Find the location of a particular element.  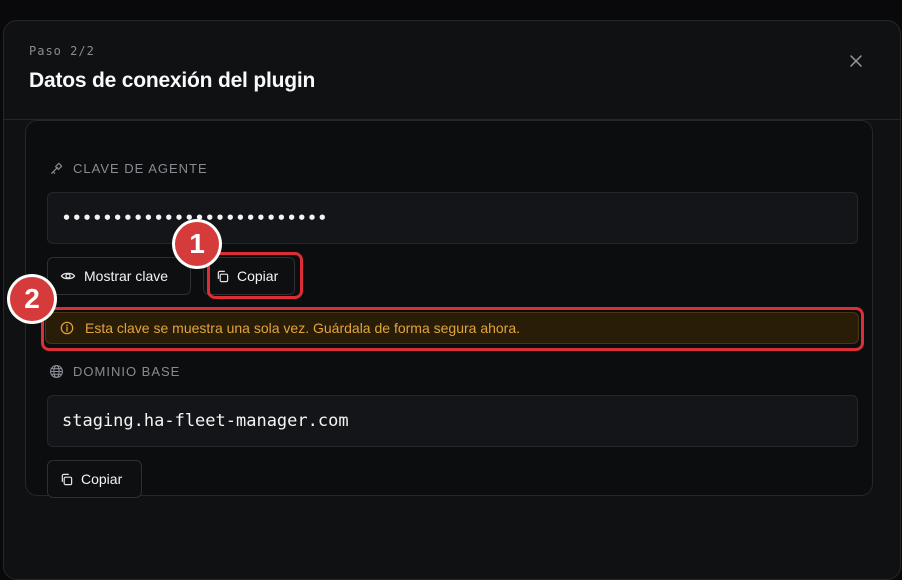

base-domain-value: staging.ha-fleet-manager.com is located at coordinates (205, 421).